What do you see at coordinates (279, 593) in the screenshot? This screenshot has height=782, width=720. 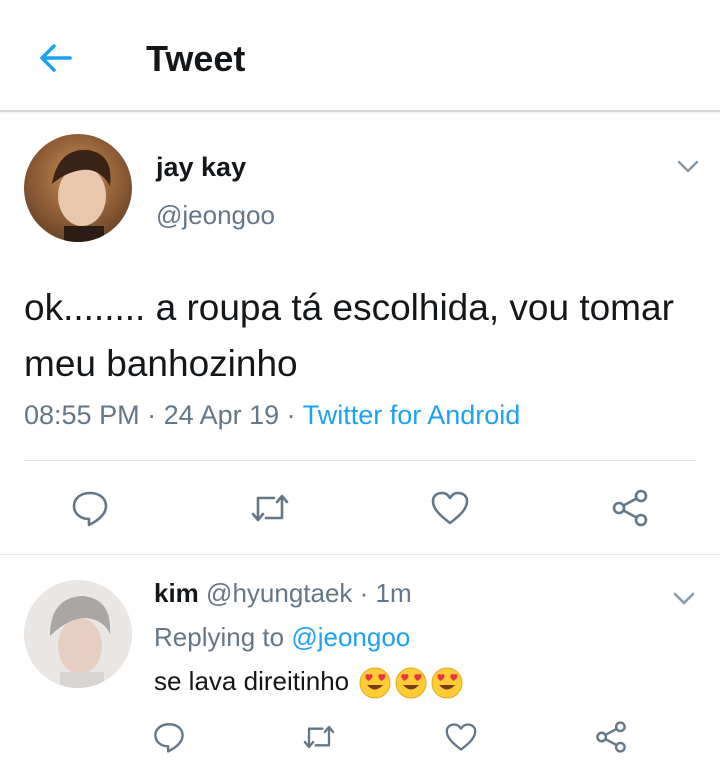 I see `reply-handle: @hyungtaek` at bounding box center [279, 593].